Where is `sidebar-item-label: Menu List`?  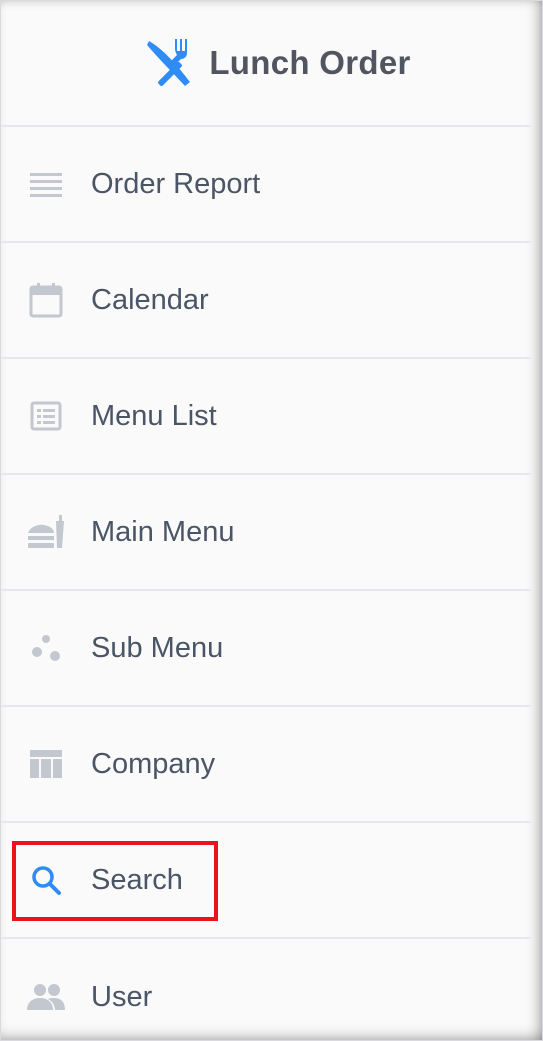 sidebar-item-label: Menu List is located at coordinates (154, 415).